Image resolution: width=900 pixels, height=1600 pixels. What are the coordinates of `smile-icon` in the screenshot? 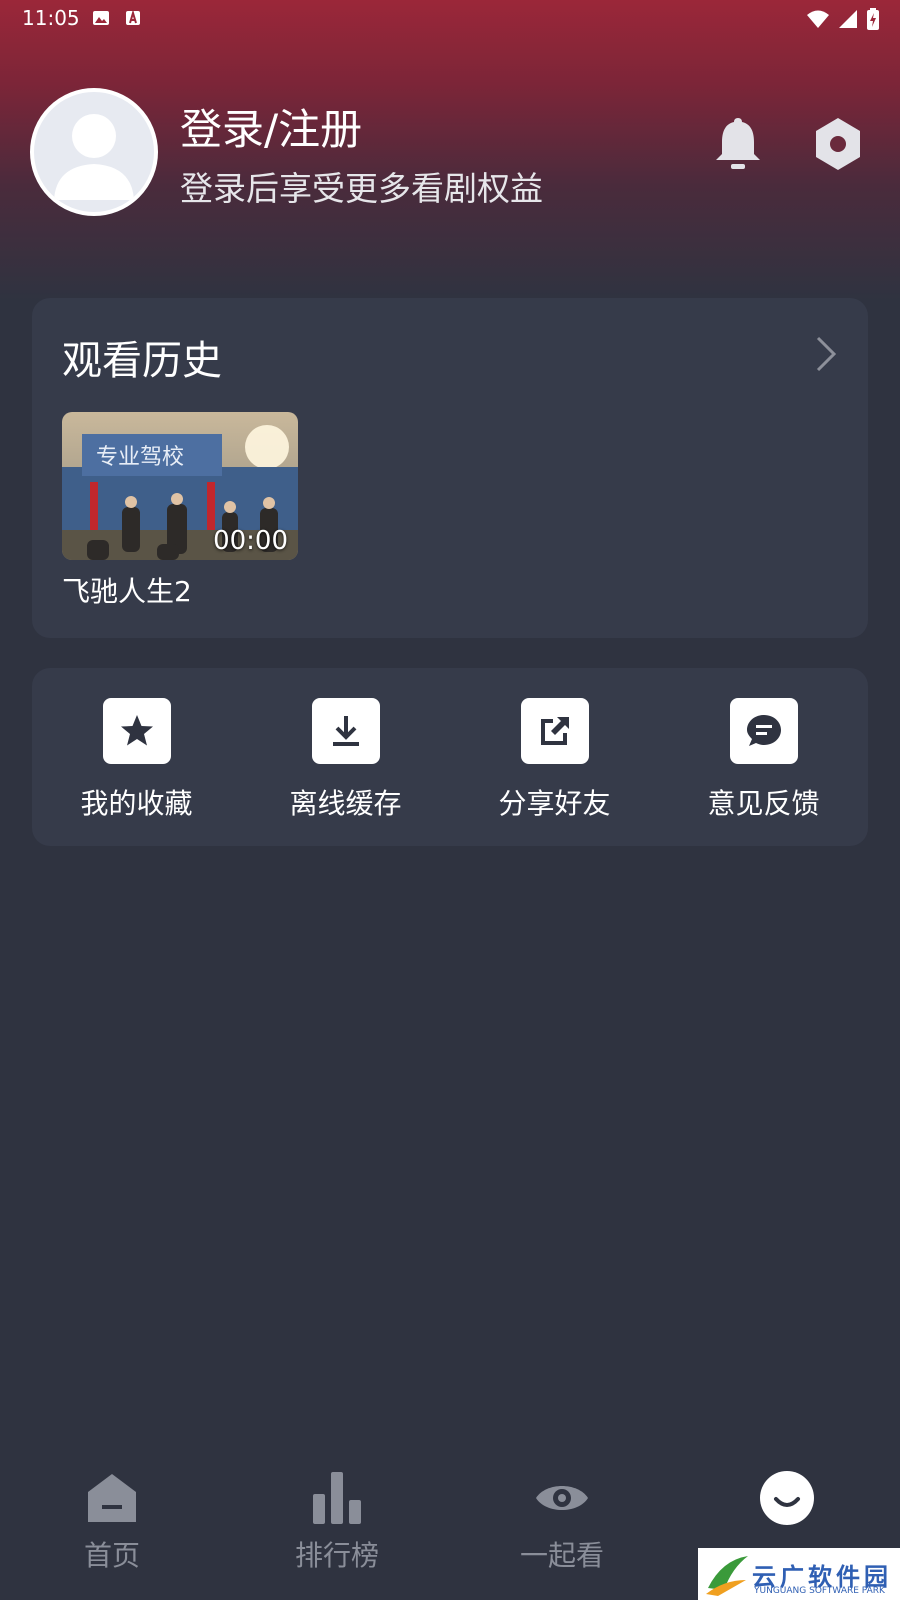 It's located at (787, 1498).